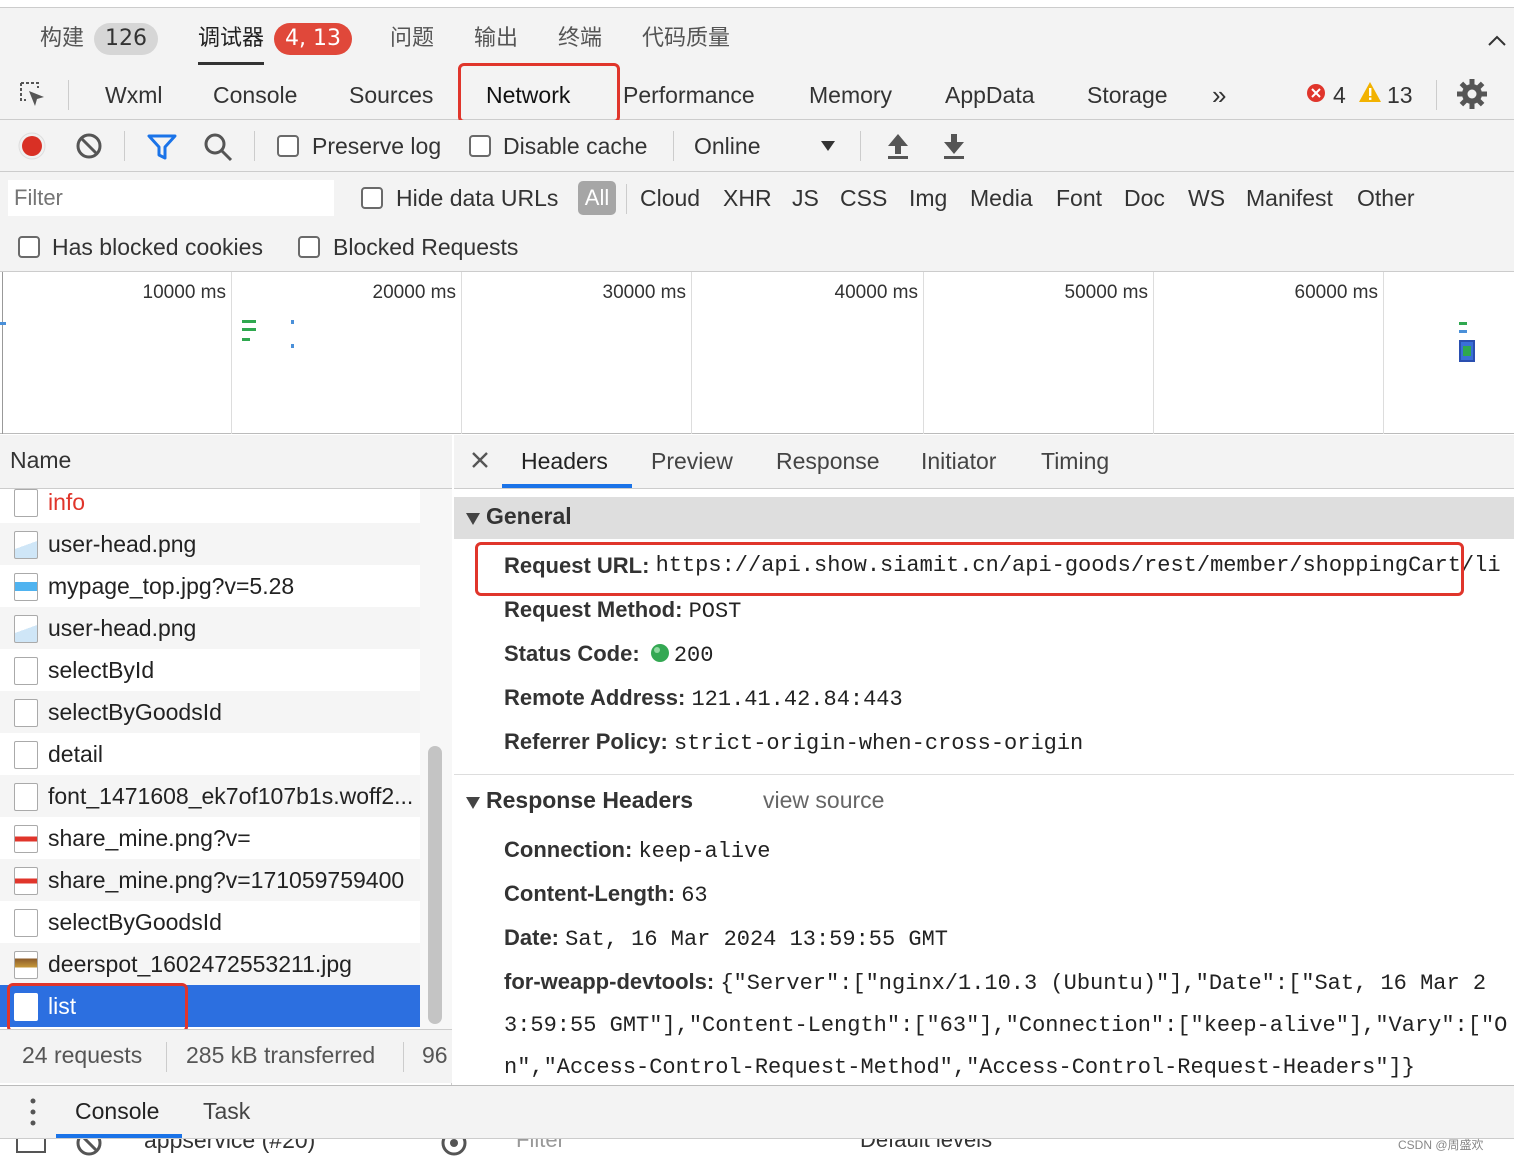 The width and height of the screenshot is (1514, 1160). I want to click on console-filter-input: Filter, so click(540, 1146).